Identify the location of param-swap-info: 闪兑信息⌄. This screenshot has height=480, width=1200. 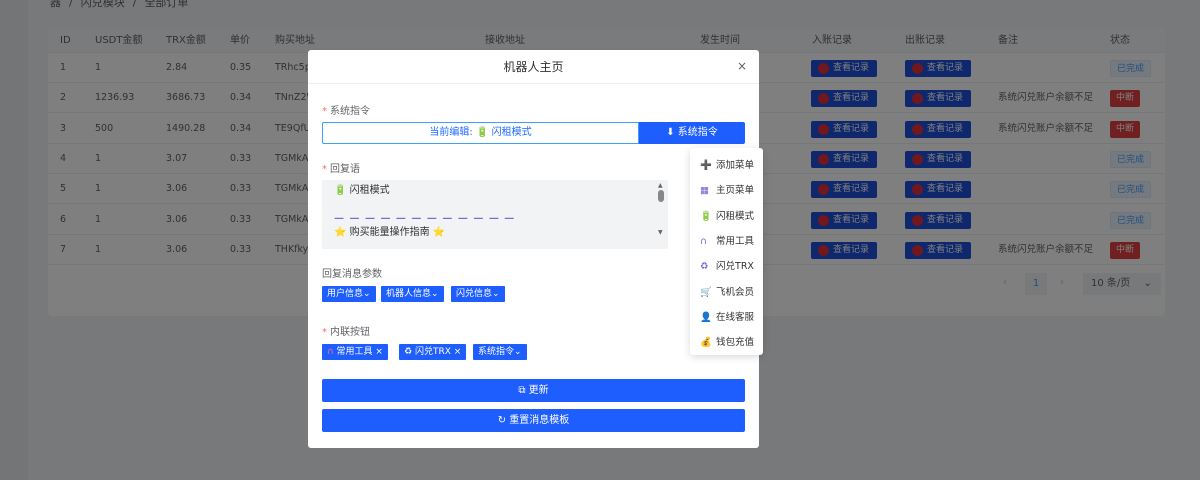
(478, 294).